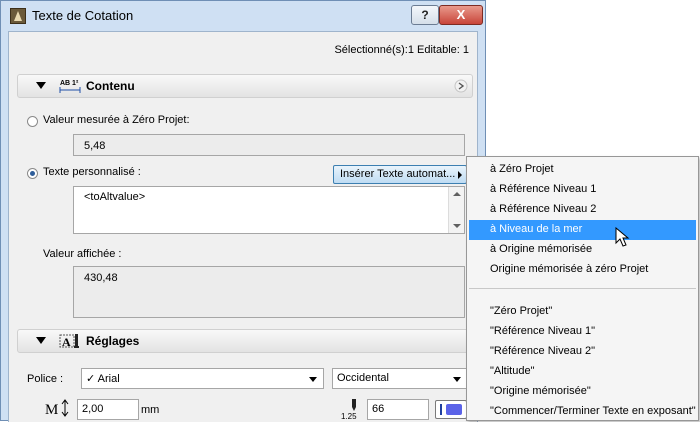  What do you see at coordinates (582, 332) in the screenshot?
I see `menu-item-text-ref-niveau-1: "Référence Niveau 1"` at bounding box center [582, 332].